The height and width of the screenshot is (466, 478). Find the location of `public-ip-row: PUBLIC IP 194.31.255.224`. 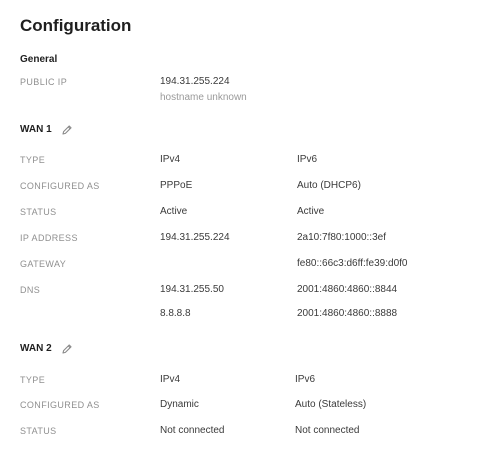

public-ip-row: PUBLIC IP 194.31.255.224 is located at coordinates (239, 82).